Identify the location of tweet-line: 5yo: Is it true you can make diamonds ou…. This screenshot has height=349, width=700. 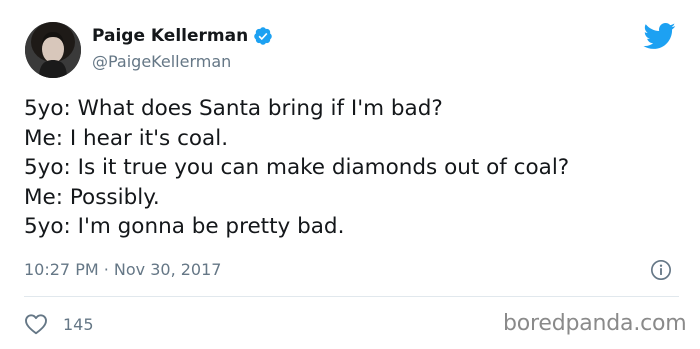
(297, 167).